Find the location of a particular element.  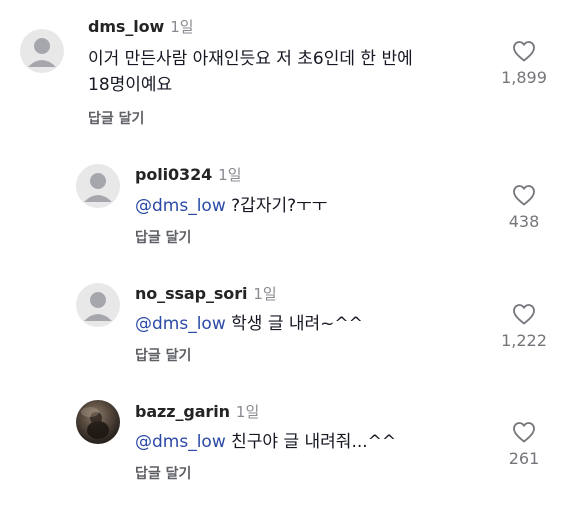

comment-header: bazz_garin 1일 is located at coordinates (197, 411).